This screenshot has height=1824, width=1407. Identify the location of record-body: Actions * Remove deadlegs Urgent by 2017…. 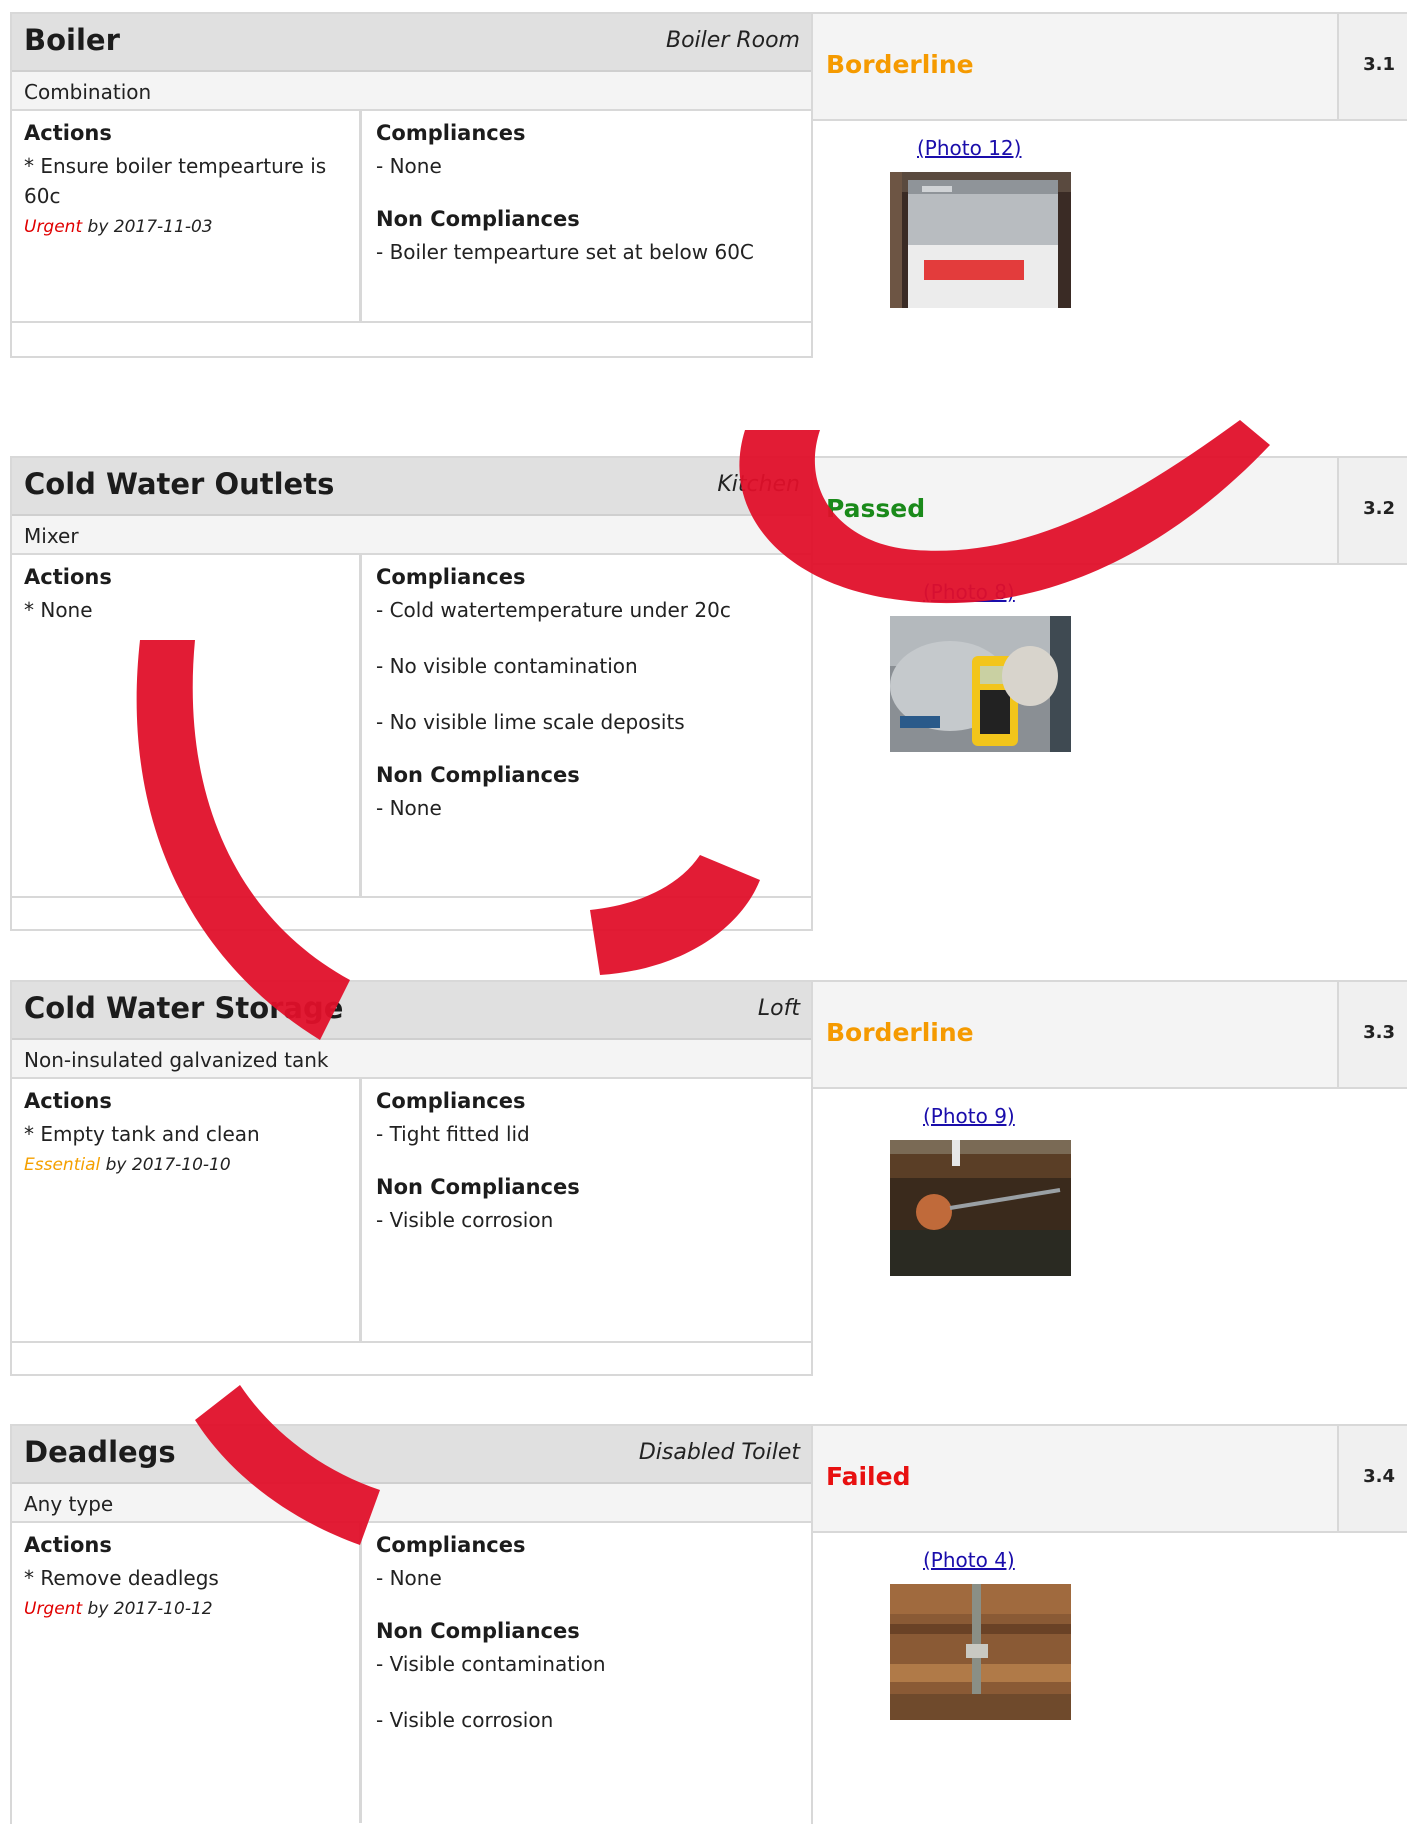
(412, 1673).